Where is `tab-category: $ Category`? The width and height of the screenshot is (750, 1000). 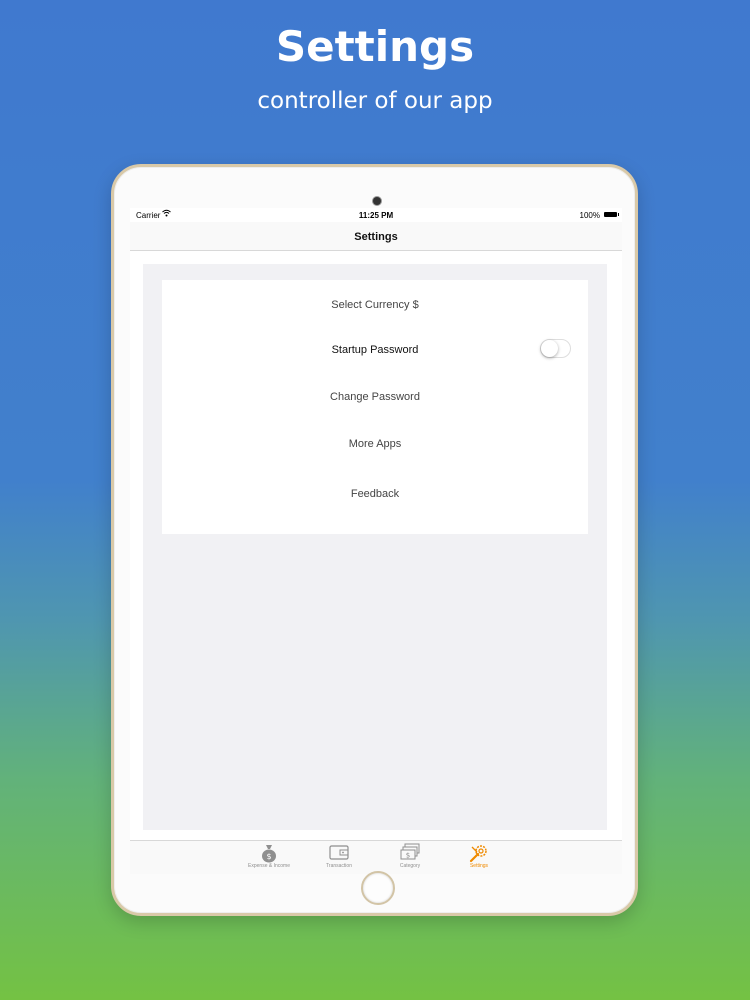 tab-category: $ Category is located at coordinates (410, 856).